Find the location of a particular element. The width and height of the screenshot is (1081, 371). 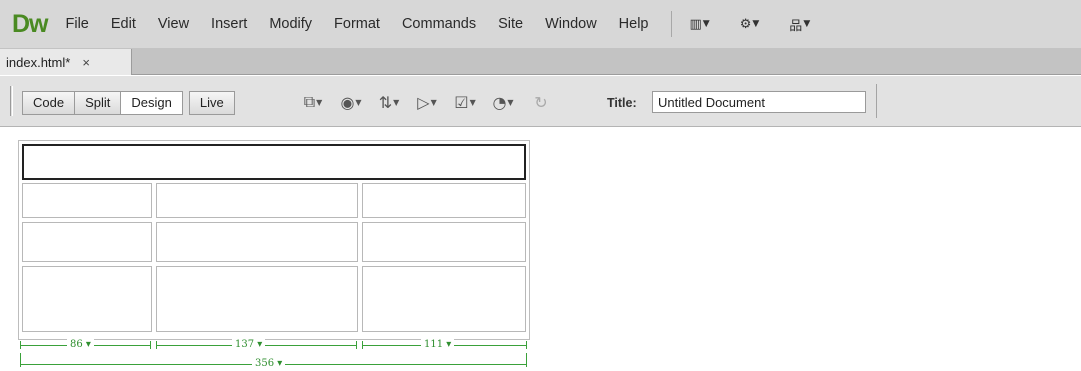

validate-button: ☑ ▼ is located at coordinates (465, 102).